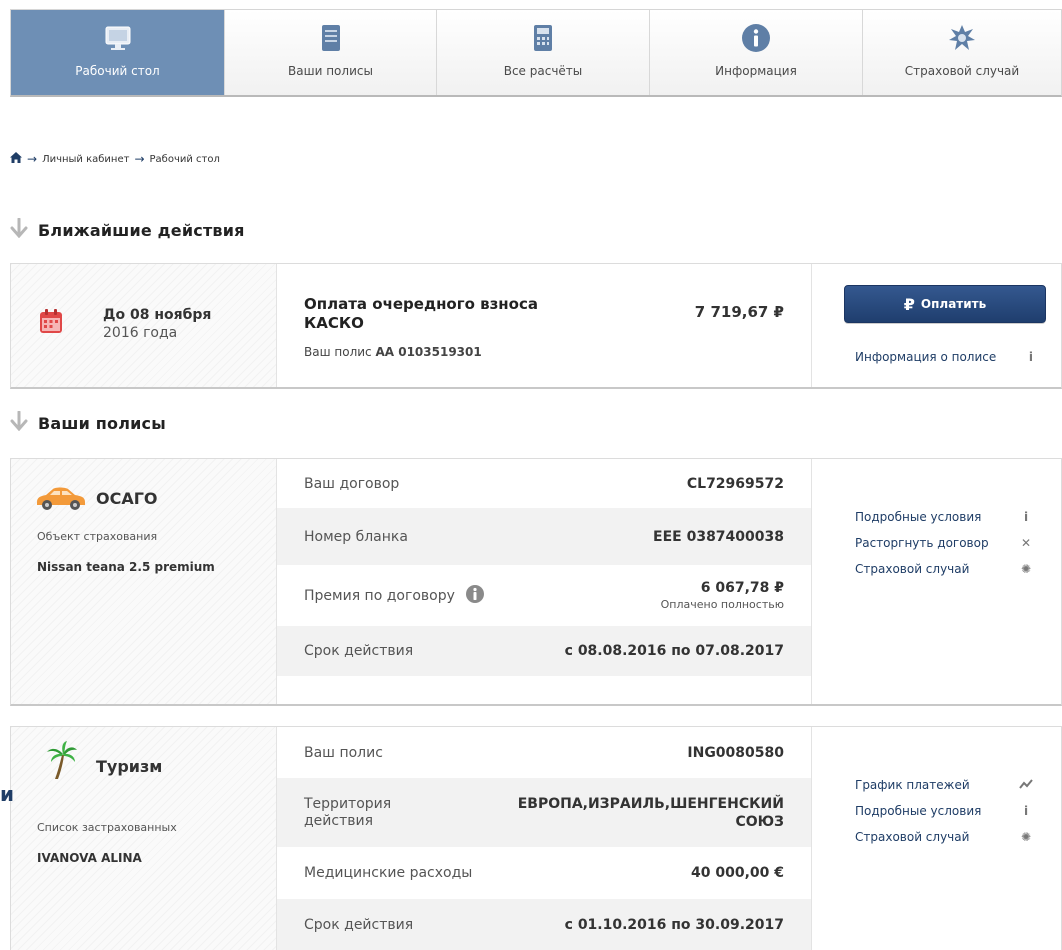 The height and width of the screenshot is (950, 1062). Describe the element at coordinates (348, 812) in the screenshot. I see `detail-key: Территория действия` at that location.